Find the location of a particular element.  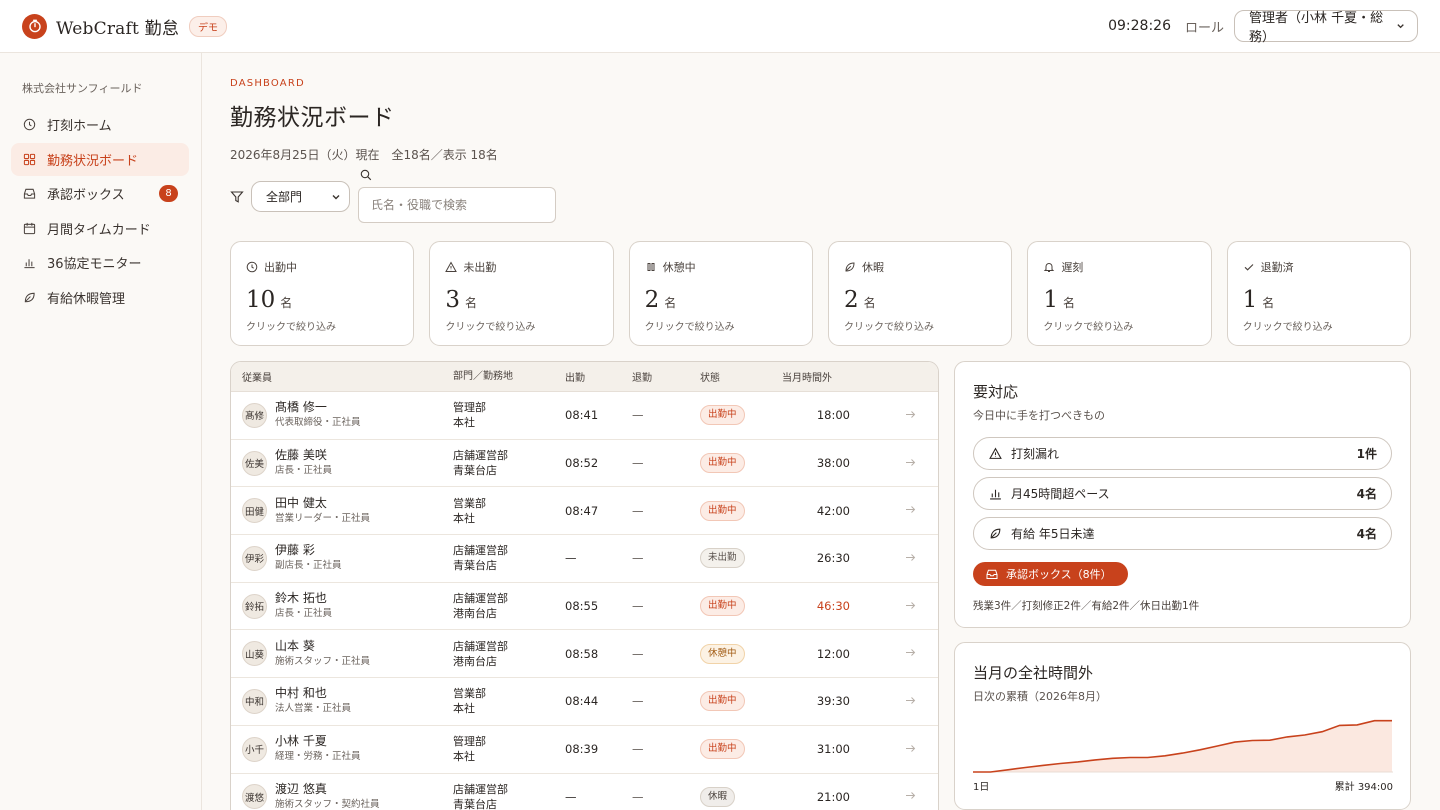

department-select: 全部門 is located at coordinates (300, 196).